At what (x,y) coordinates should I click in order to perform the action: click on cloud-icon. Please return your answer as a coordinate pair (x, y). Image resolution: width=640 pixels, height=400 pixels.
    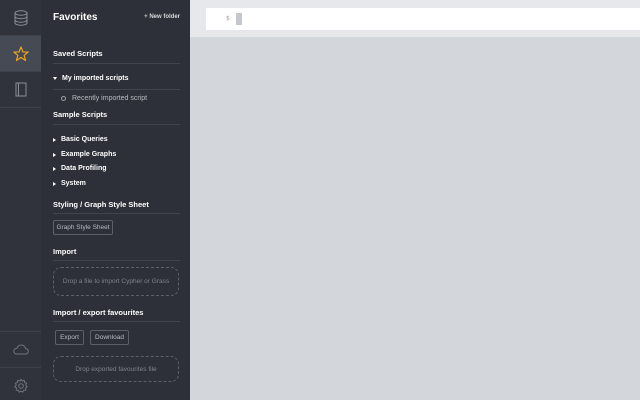
    Looking at the image, I should click on (20, 349).